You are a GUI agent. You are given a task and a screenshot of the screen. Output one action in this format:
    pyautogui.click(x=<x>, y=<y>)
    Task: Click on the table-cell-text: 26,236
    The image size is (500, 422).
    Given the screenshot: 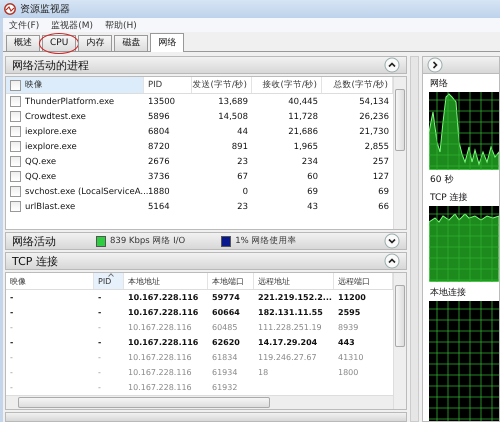 What is the action you would take?
    pyautogui.click(x=374, y=117)
    